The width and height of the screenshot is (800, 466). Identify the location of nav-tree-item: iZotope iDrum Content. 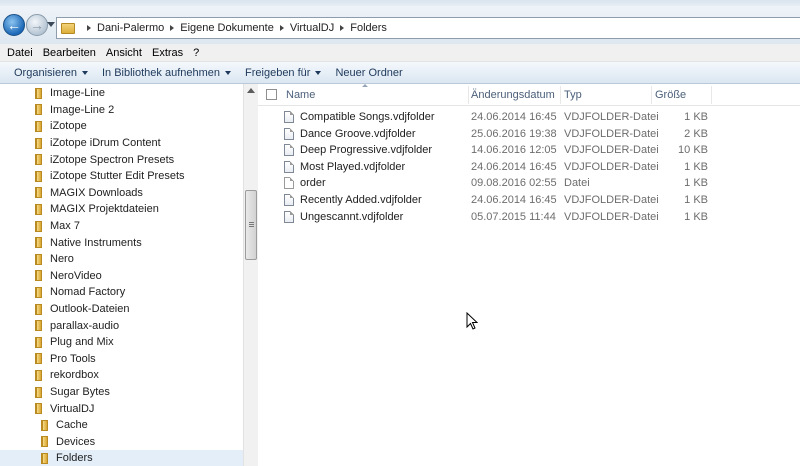
(121, 143).